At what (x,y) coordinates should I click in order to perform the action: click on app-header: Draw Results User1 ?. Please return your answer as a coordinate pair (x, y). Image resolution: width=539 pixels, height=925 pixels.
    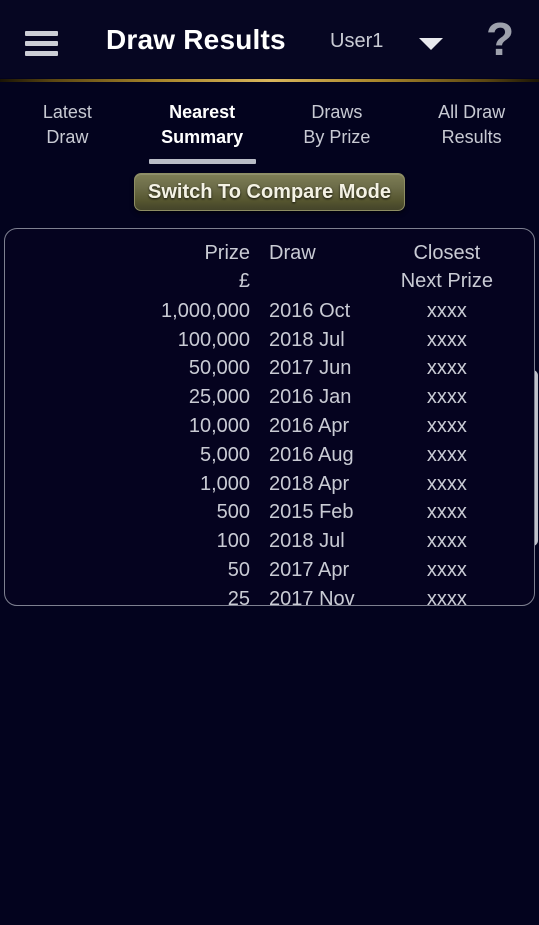
    Looking at the image, I should click on (269, 39).